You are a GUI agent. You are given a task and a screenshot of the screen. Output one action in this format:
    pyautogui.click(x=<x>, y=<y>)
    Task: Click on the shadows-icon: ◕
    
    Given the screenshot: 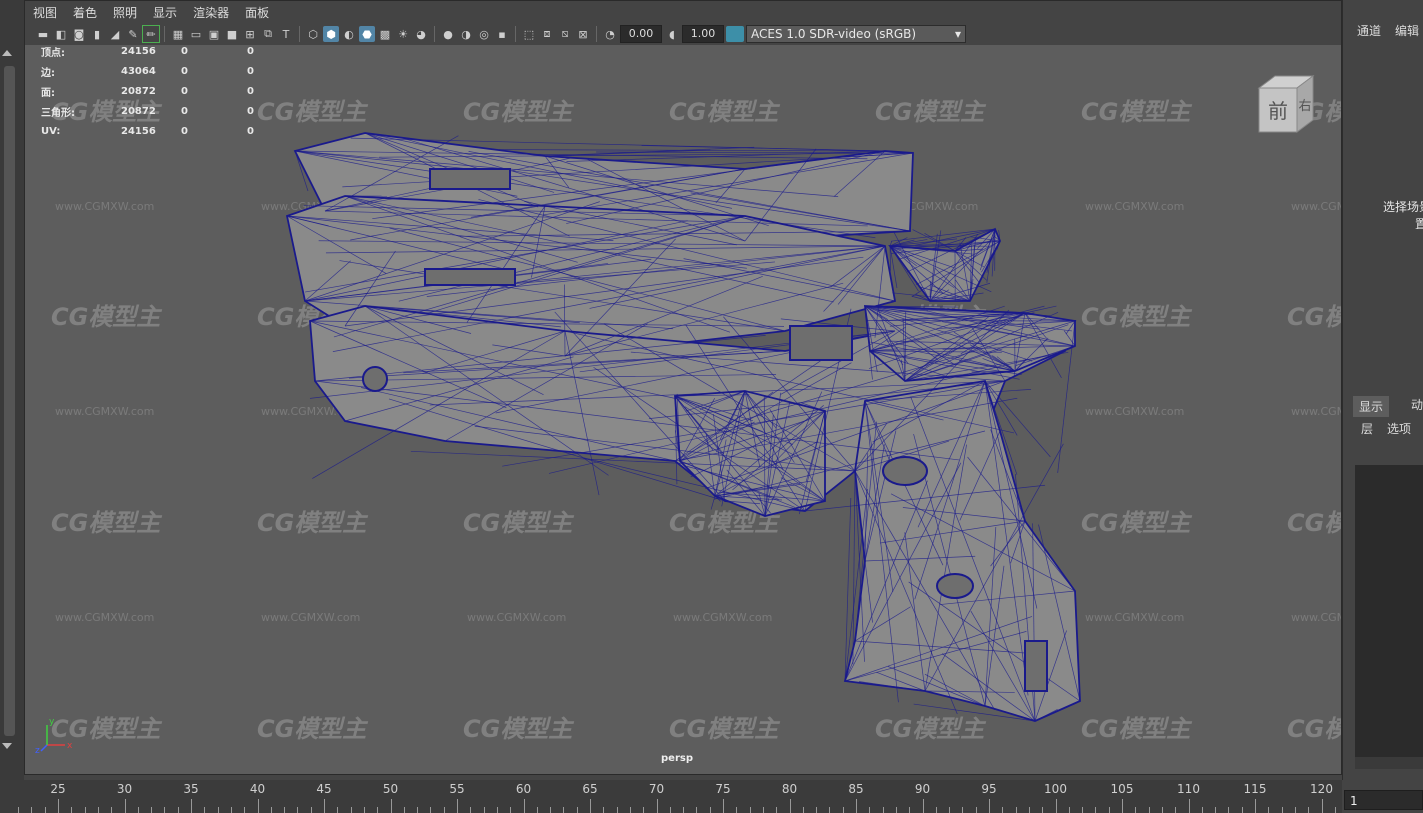 What is the action you would take?
    pyautogui.click(x=421, y=34)
    